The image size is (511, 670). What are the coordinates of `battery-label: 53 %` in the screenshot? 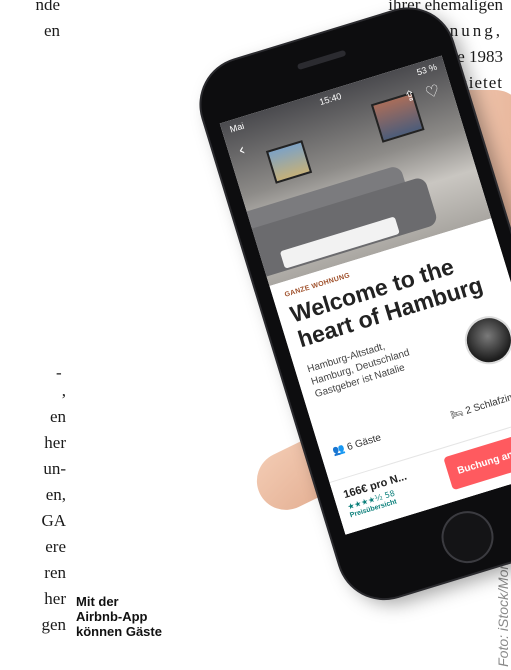 It's located at (427, 69).